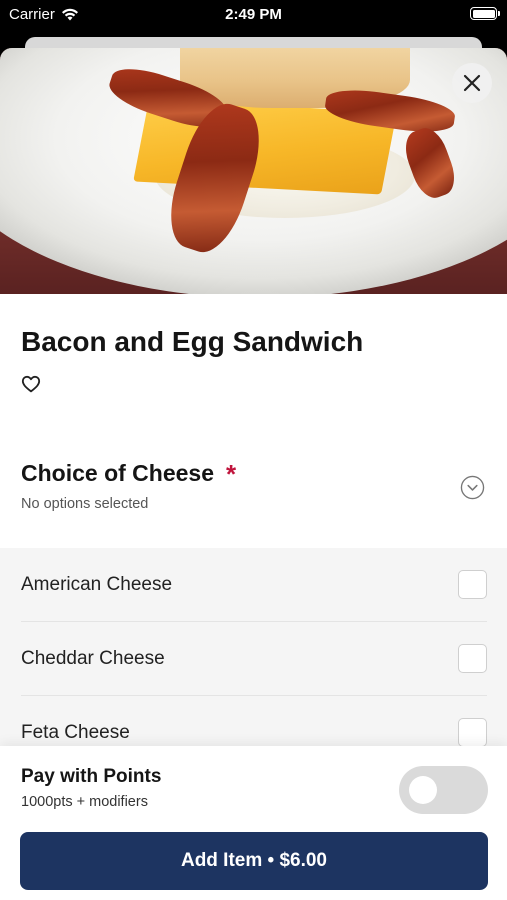  Describe the element at coordinates (254, 861) in the screenshot. I see `add-item-button: Add Item • $6.00` at that location.